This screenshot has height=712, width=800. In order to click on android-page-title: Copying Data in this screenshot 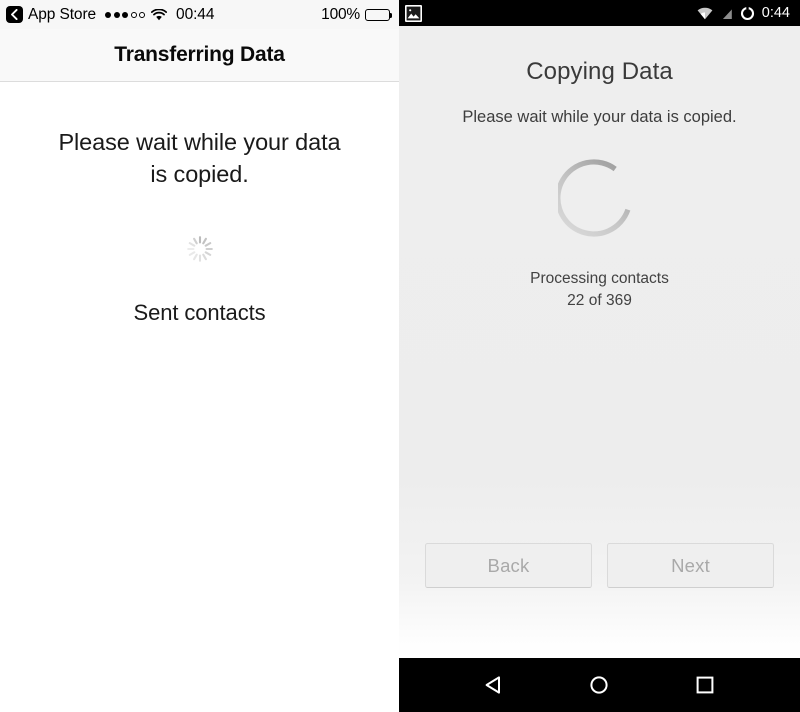, I will do `click(599, 71)`.